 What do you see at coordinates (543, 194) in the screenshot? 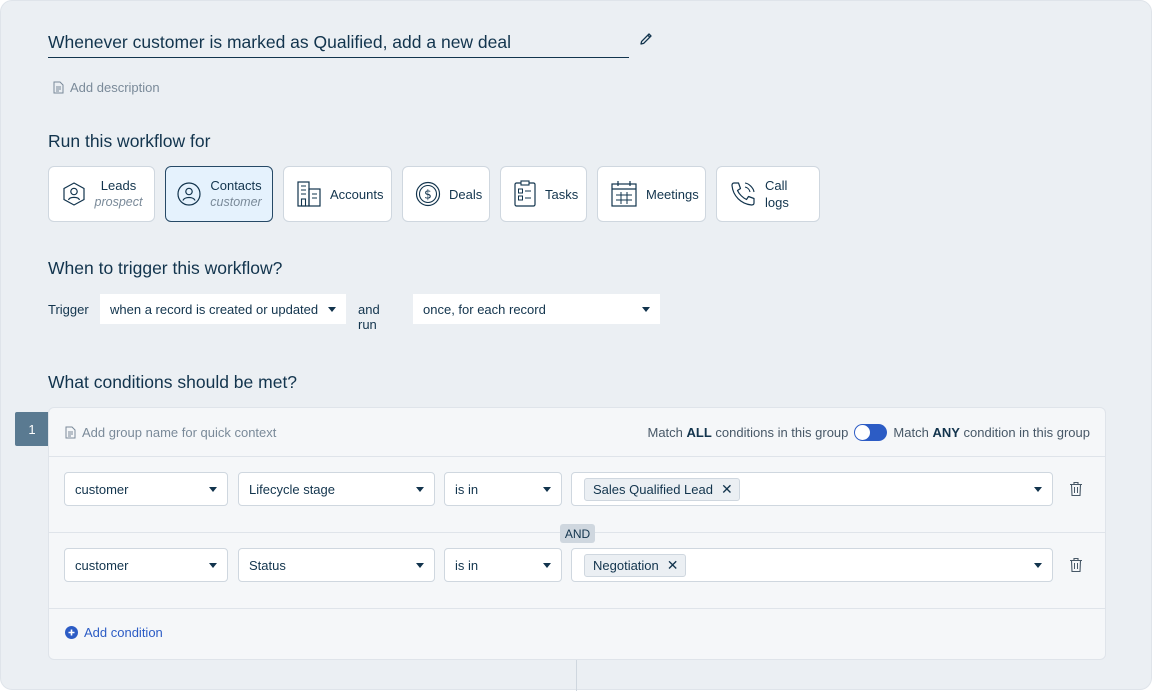
I see `entity-tasks: Tasks` at bounding box center [543, 194].